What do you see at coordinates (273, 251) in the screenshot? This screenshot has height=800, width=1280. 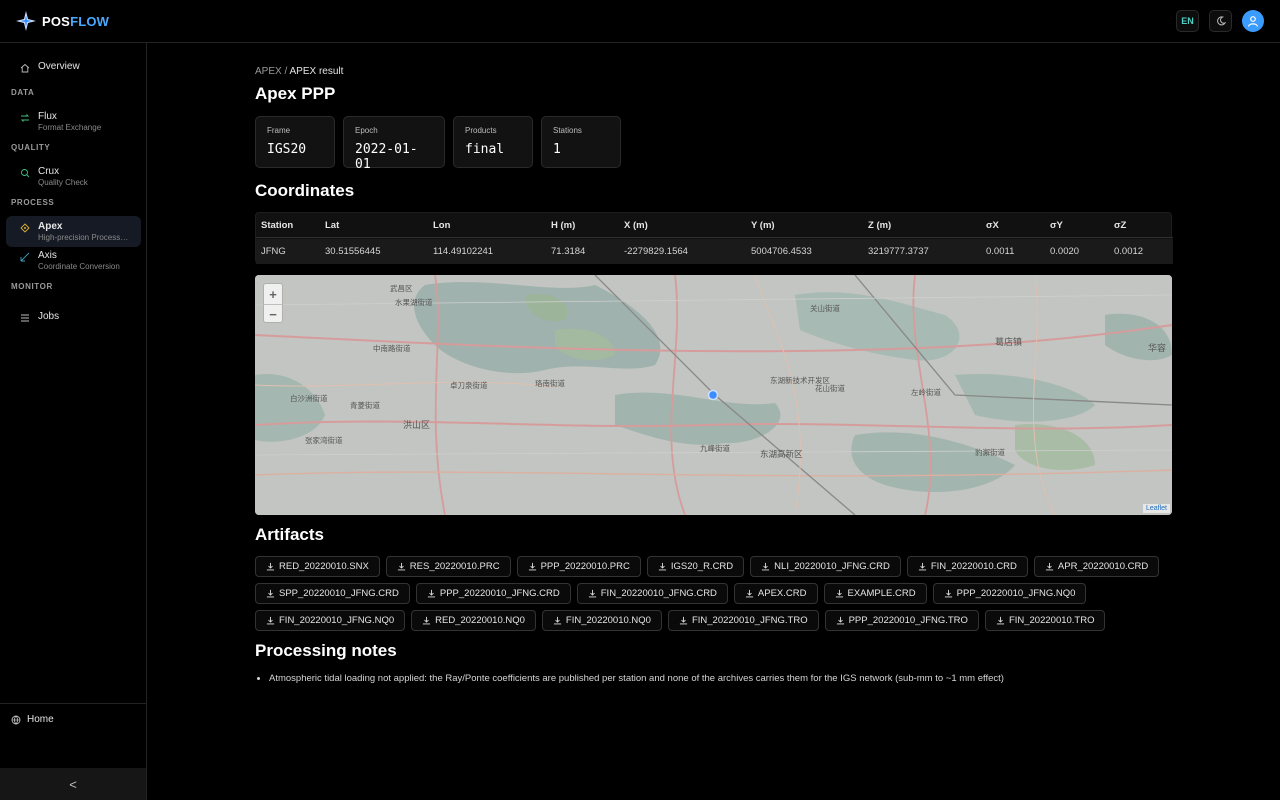 I see `table-cell: JFNG` at bounding box center [273, 251].